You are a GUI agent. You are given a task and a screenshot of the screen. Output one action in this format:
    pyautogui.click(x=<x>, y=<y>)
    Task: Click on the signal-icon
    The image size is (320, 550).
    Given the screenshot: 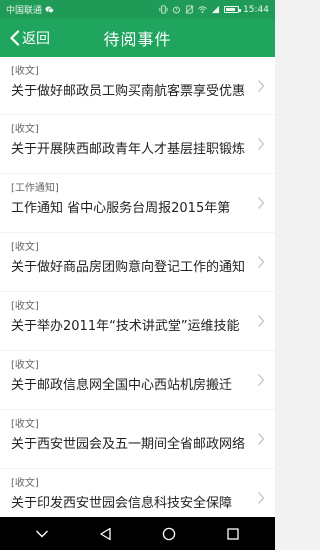 What is the action you would take?
    pyautogui.click(x=215, y=9)
    